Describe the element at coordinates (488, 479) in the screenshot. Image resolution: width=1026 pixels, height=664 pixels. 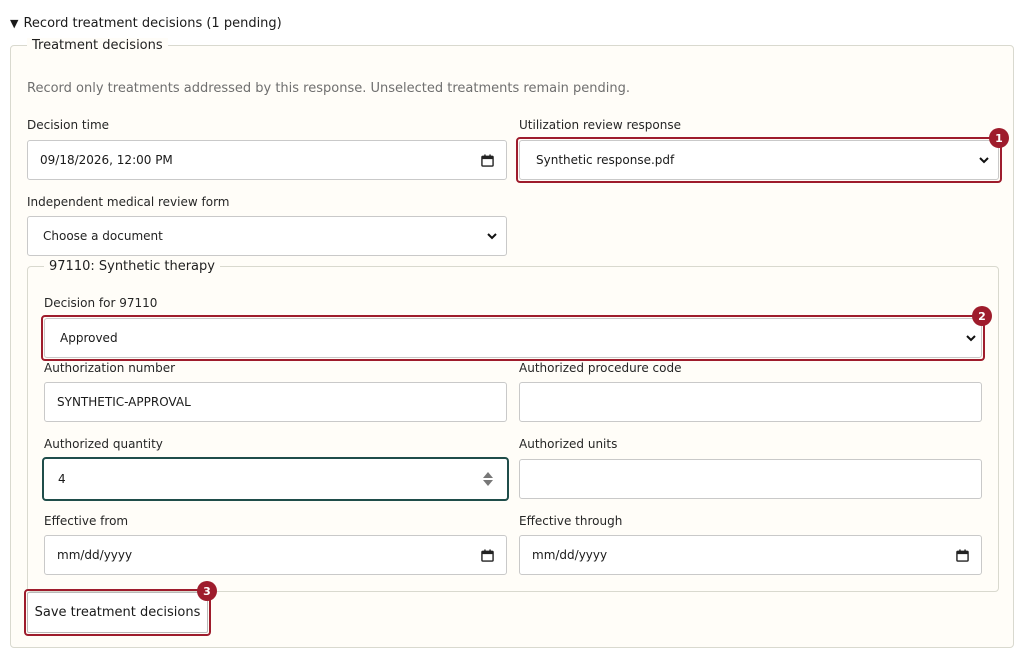
I see `quantity-stepper` at that location.